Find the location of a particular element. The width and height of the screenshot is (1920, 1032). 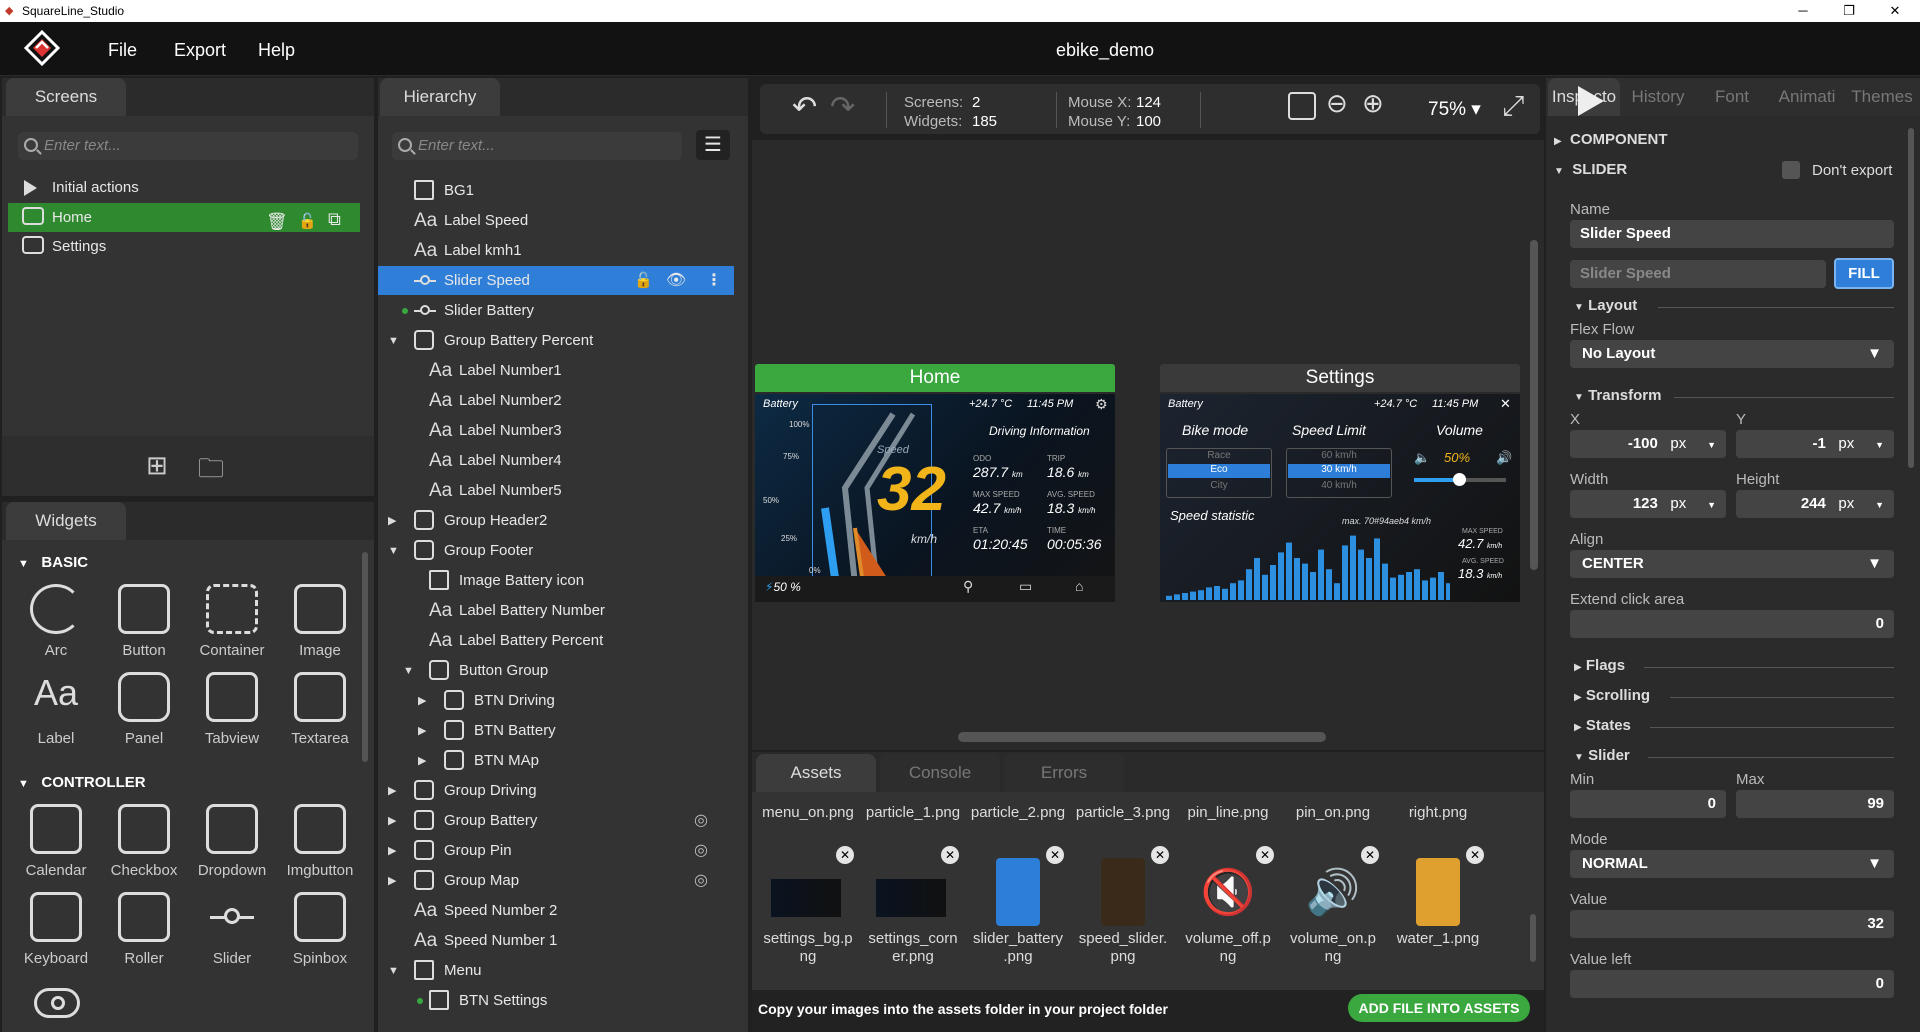

add-screen-icon: ⊞ is located at coordinates (157, 465).